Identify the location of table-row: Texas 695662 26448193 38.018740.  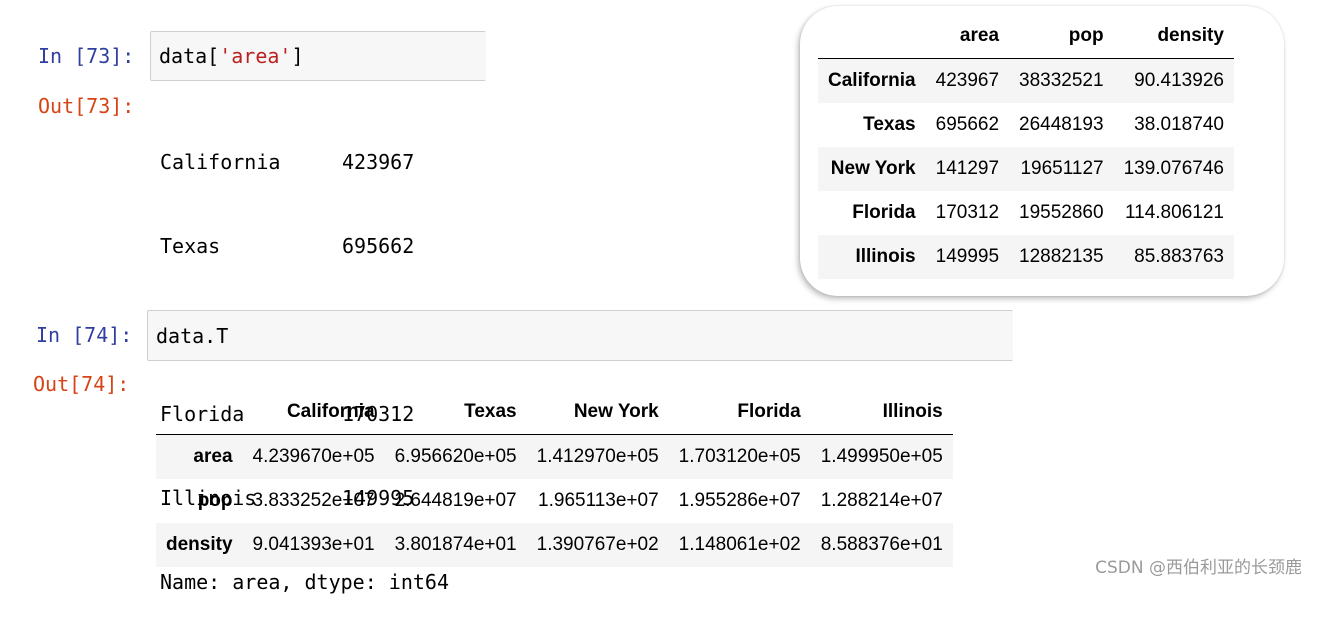
(1026, 125).